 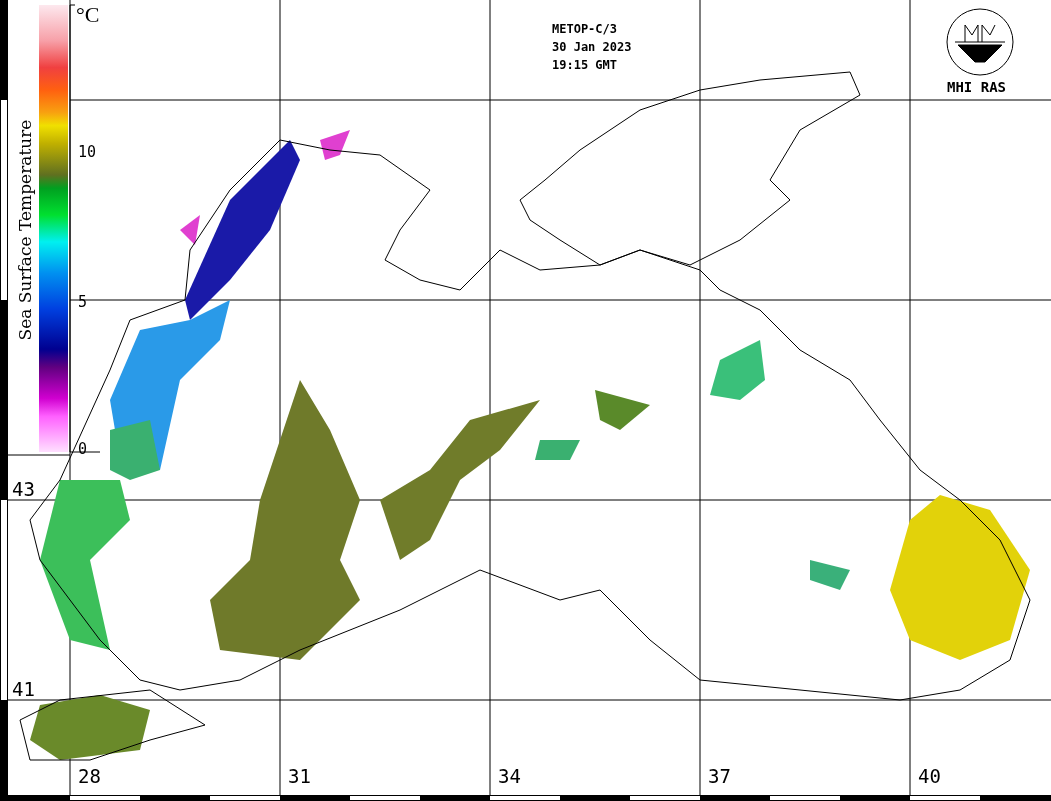 What do you see at coordinates (509, 776) in the screenshot?
I see `longitude-label: 34` at bounding box center [509, 776].